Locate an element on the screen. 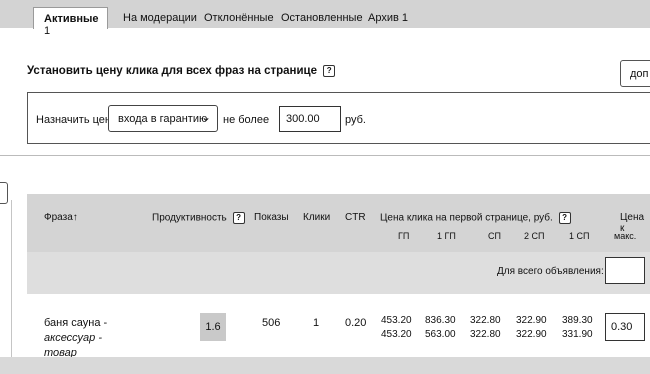  price-mode-select: входа в гарантию ⌄ is located at coordinates (163, 118).